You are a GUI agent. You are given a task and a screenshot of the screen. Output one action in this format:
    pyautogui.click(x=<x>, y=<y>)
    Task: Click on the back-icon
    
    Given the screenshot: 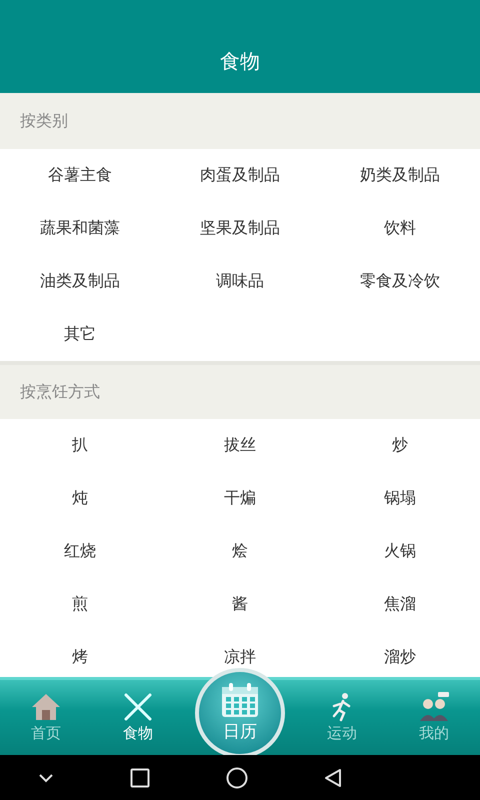 What is the action you would take?
    pyautogui.click(x=333, y=778)
    